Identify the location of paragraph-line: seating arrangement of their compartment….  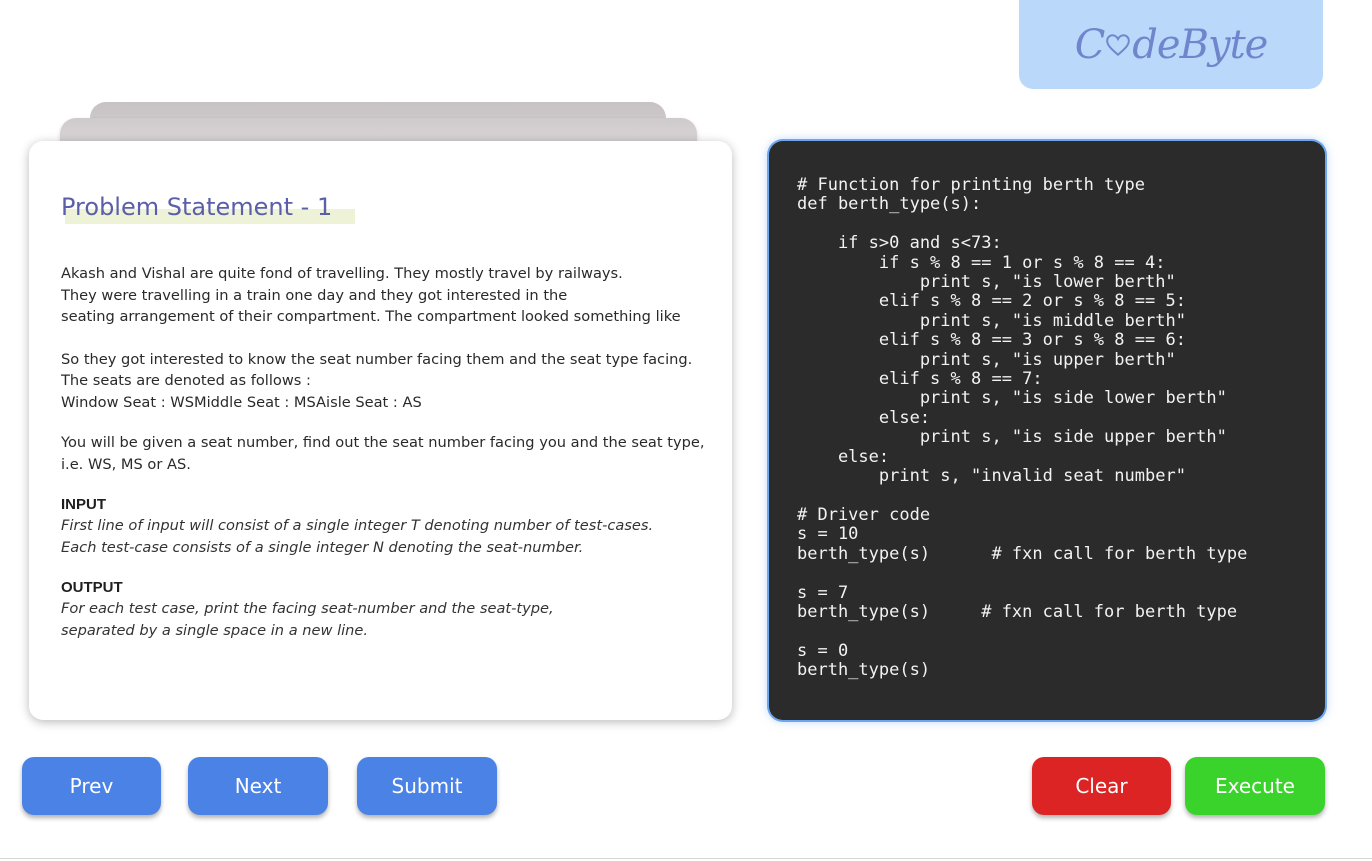
(371, 316).